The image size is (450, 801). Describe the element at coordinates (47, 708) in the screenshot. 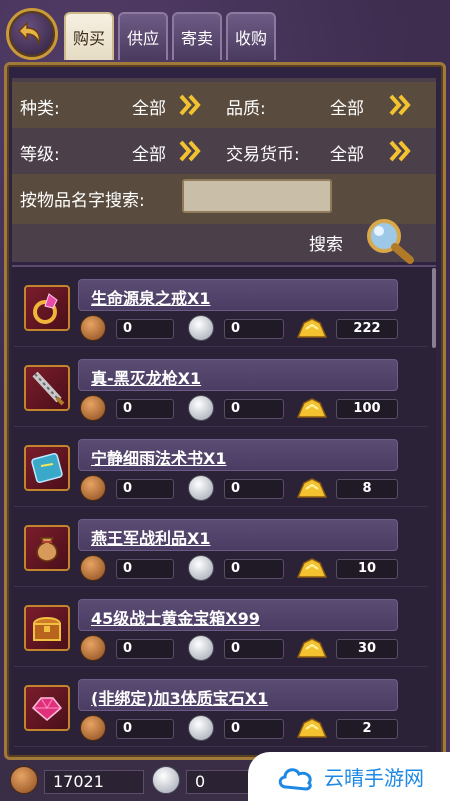

I see `gem-icon` at that location.